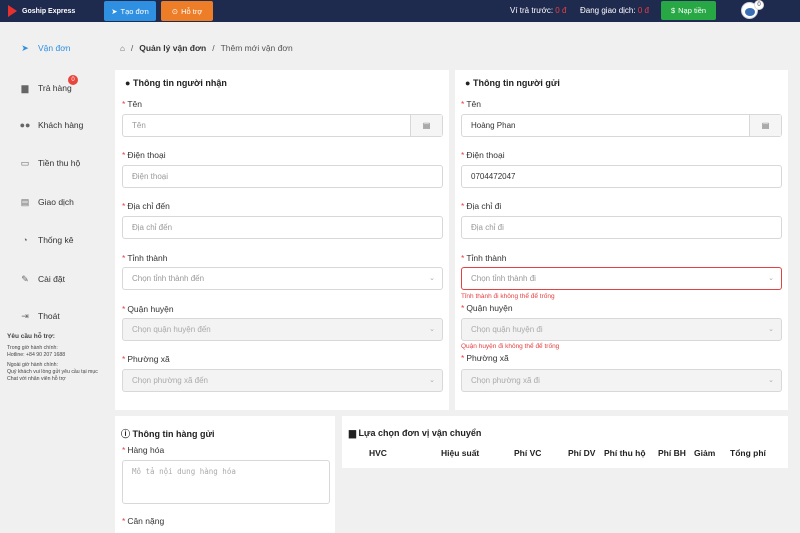 The height and width of the screenshot is (533, 800). What do you see at coordinates (126, 434) in the screenshot?
I see `info-icon: ⓘ` at bounding box center [126, 434].